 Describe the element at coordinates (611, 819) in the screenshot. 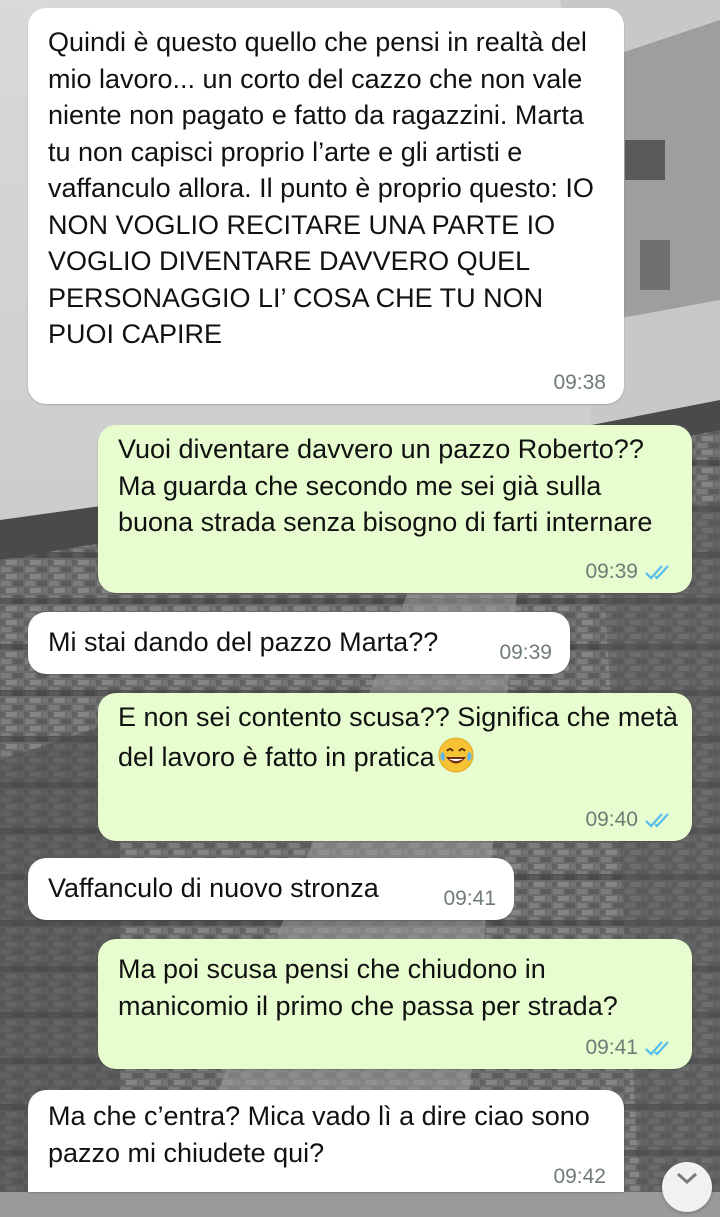

I see `message-time: 09:40` at that location.